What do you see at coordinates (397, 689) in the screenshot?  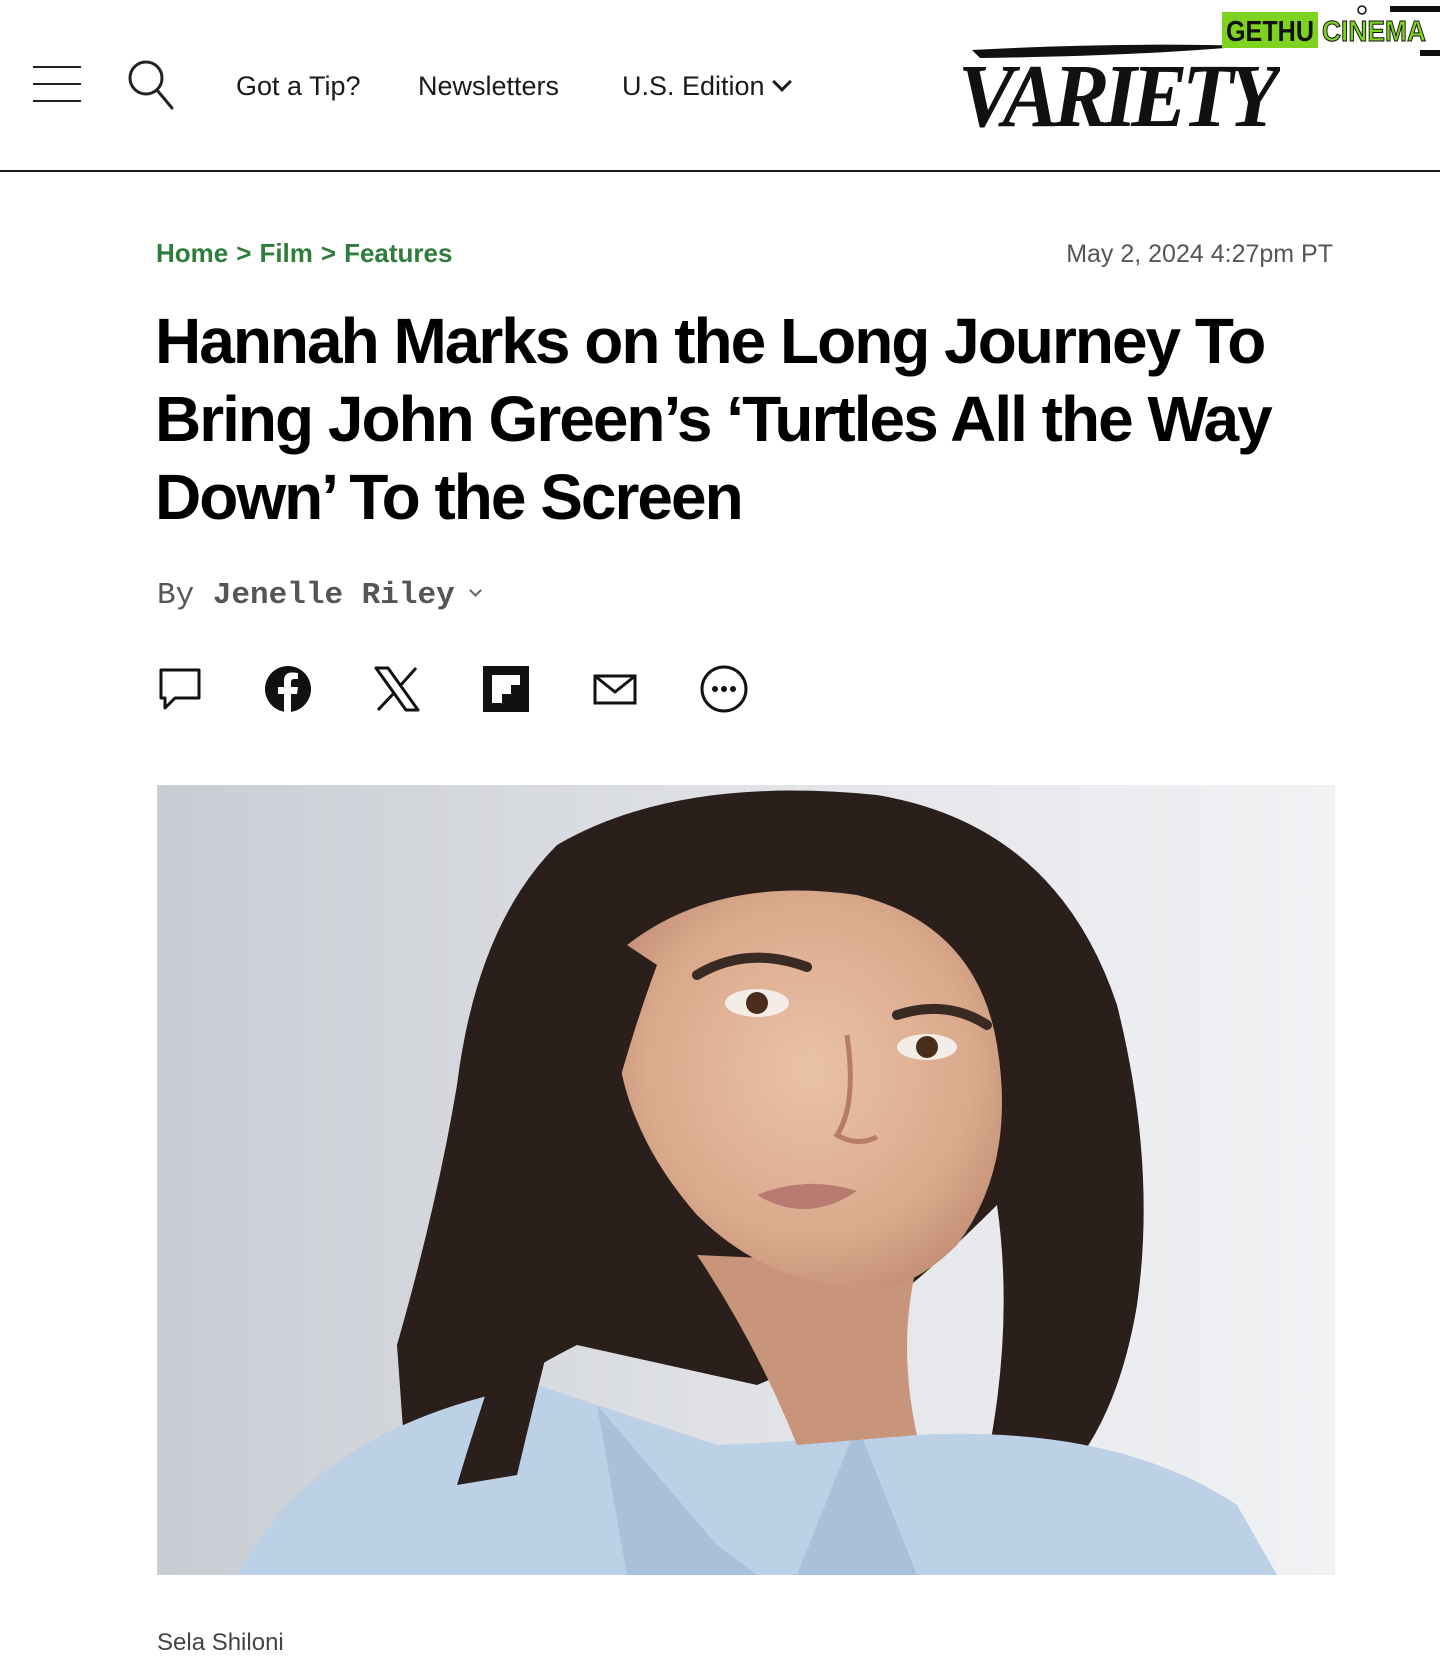 I see `x-icon` at bounding box center [397, 689].